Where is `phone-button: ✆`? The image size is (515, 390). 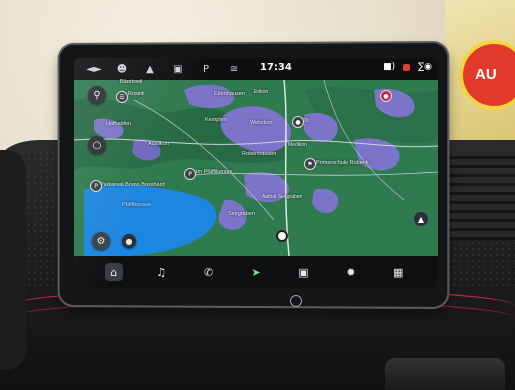 phone-button: ✆ is located at coordinates (209, 272).